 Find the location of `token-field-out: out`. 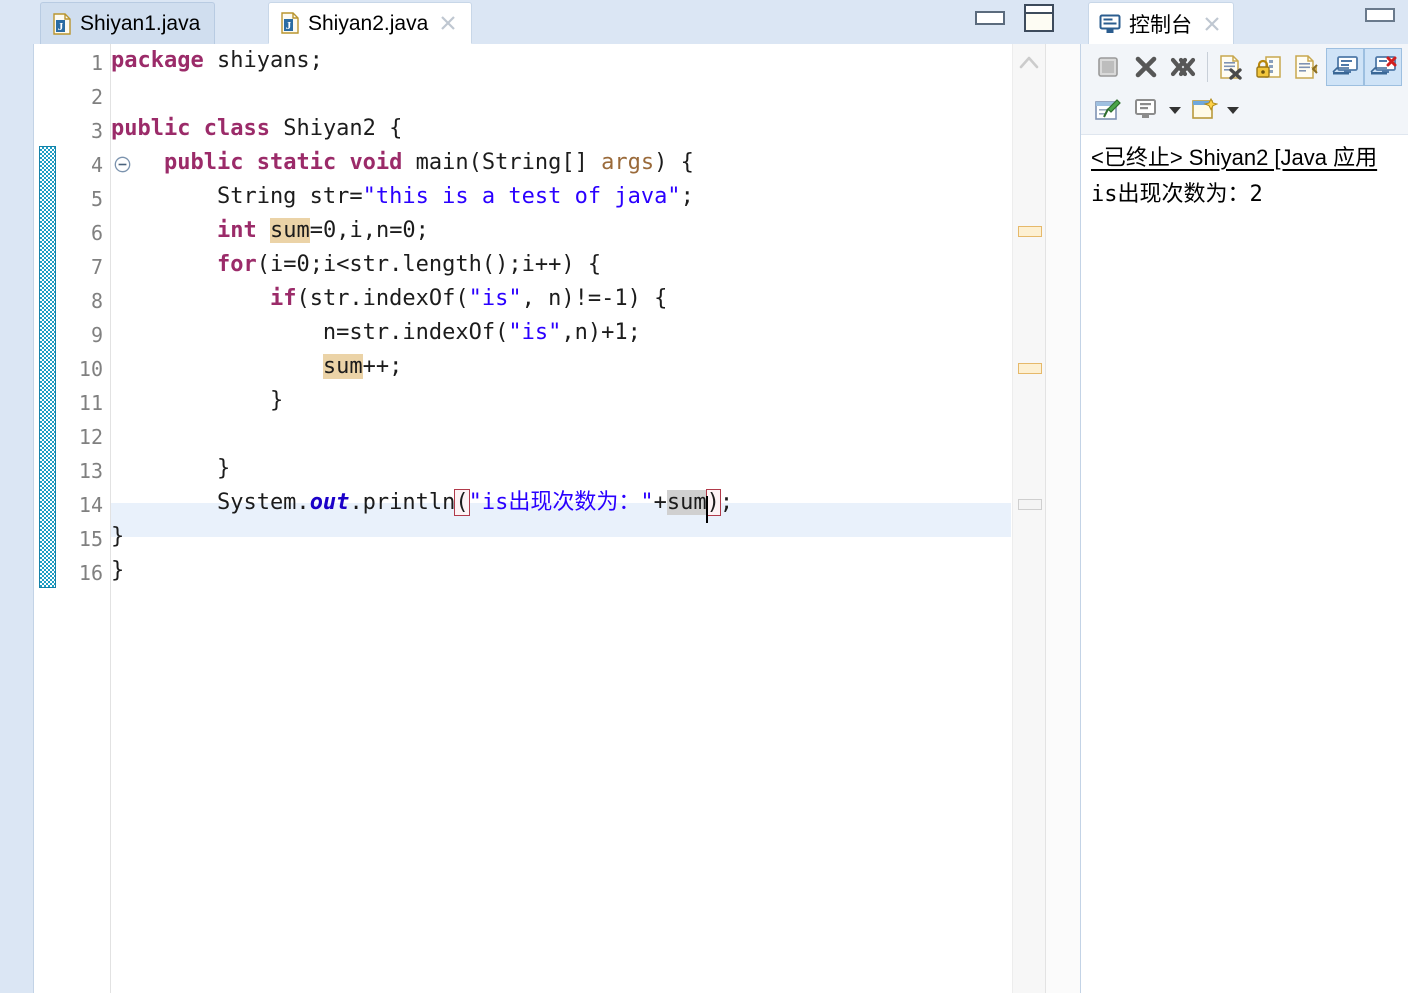

token-field-out: out is located at coordinates (329, 502).